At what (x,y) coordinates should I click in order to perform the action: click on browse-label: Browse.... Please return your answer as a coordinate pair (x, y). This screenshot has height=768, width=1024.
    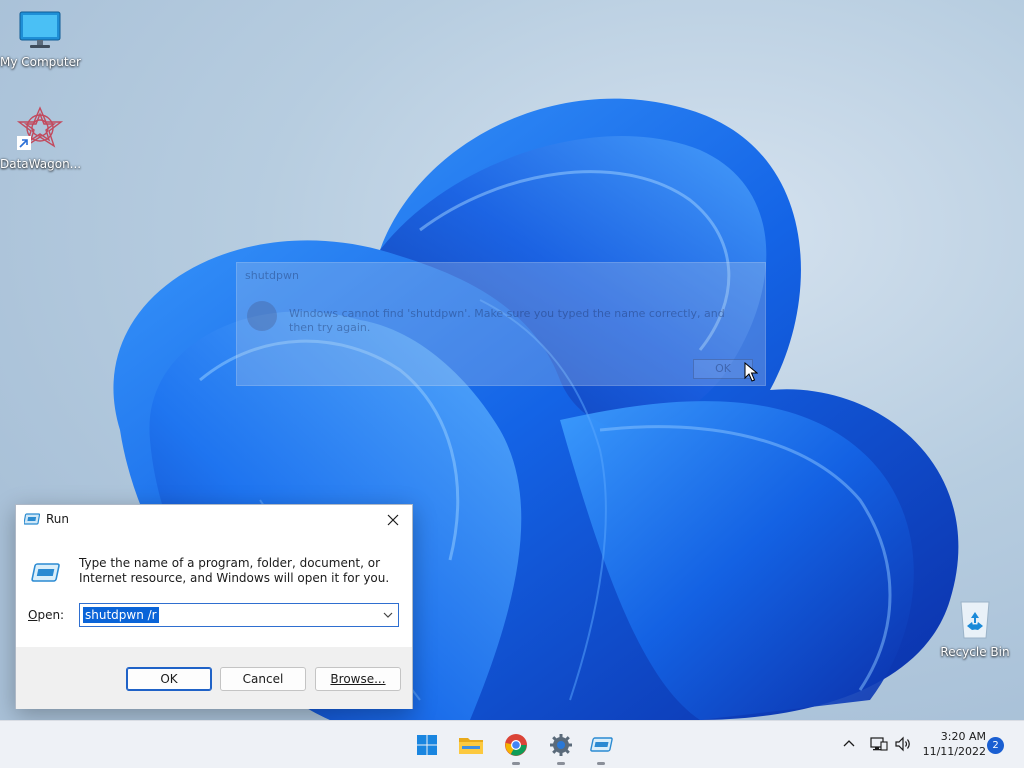
    Looking at the image, I should click on (358, 679).